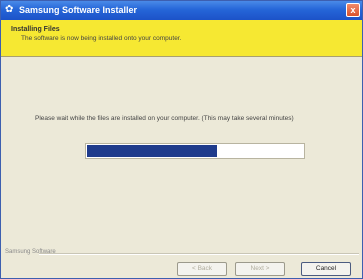 The width and height of the screenshot is (363, 279). Describe the element at coordinates (199, 254) in the screenshot. I see `footer-divider` at that location.